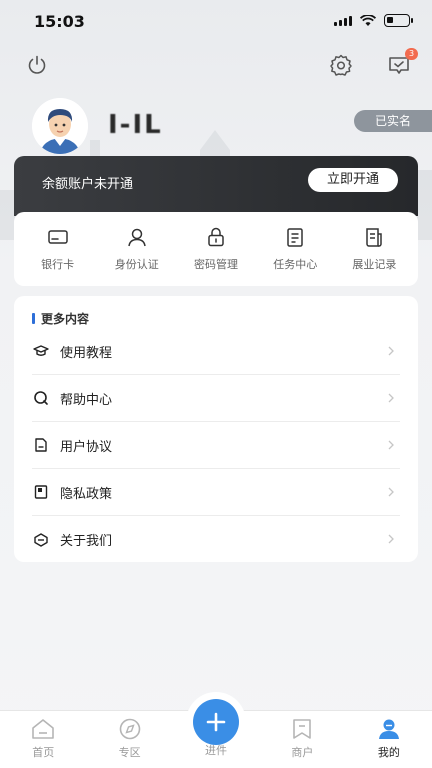  I want to click on signal-icon, so click(343, 20).